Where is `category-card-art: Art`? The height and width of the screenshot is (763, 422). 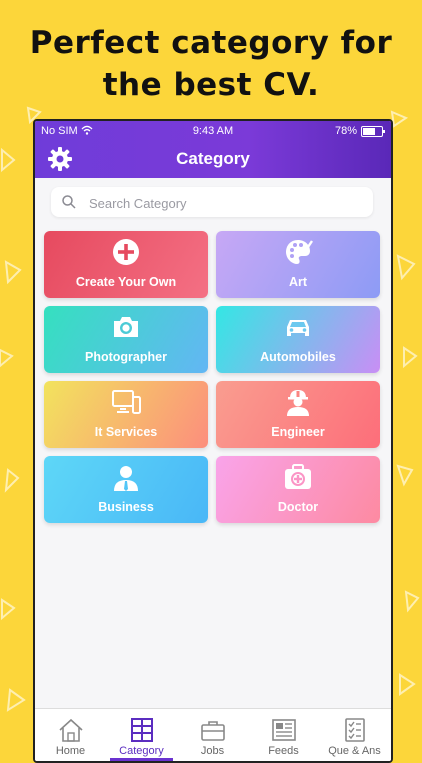
category-card-art: Art is located at coordinates (298, 264).